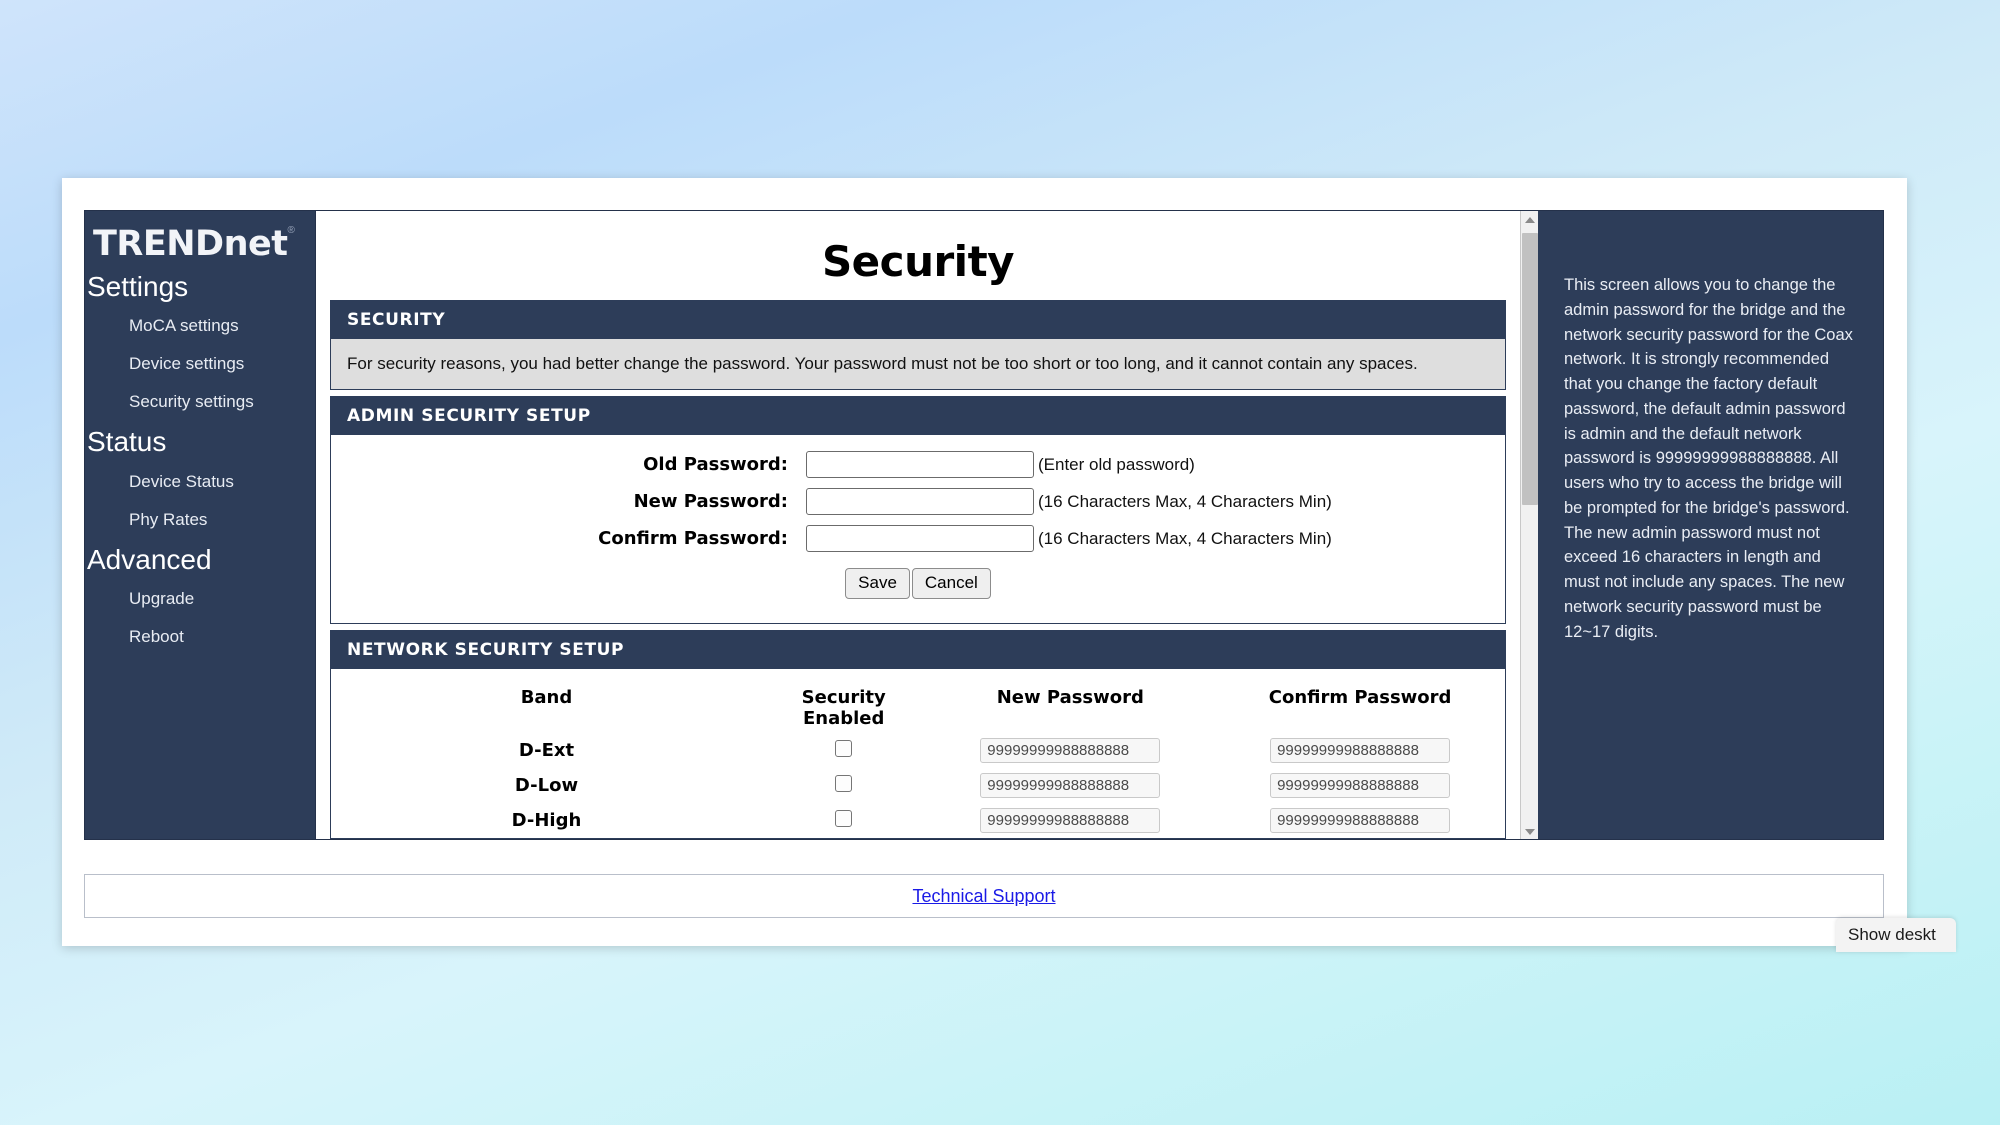  I want to click on cancel-button: Cancel, so click(951, 583).